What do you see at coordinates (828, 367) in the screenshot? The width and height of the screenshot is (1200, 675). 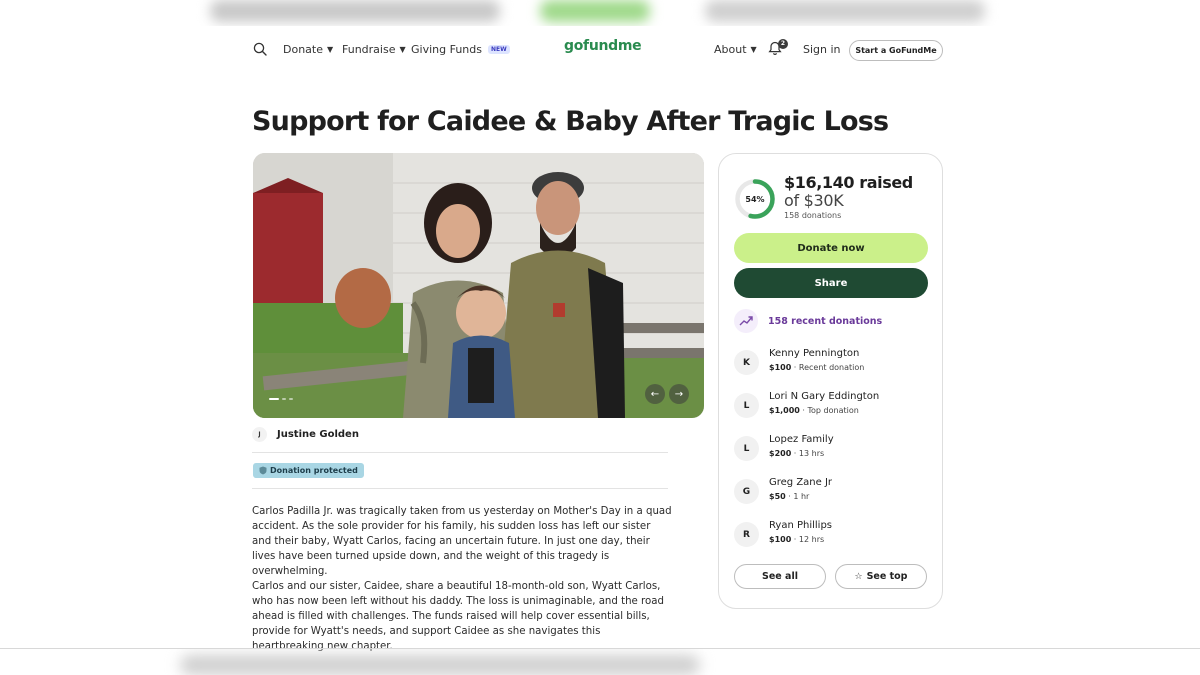 I see `donor-note: · Recent donation` at bounding box center [828, 367].